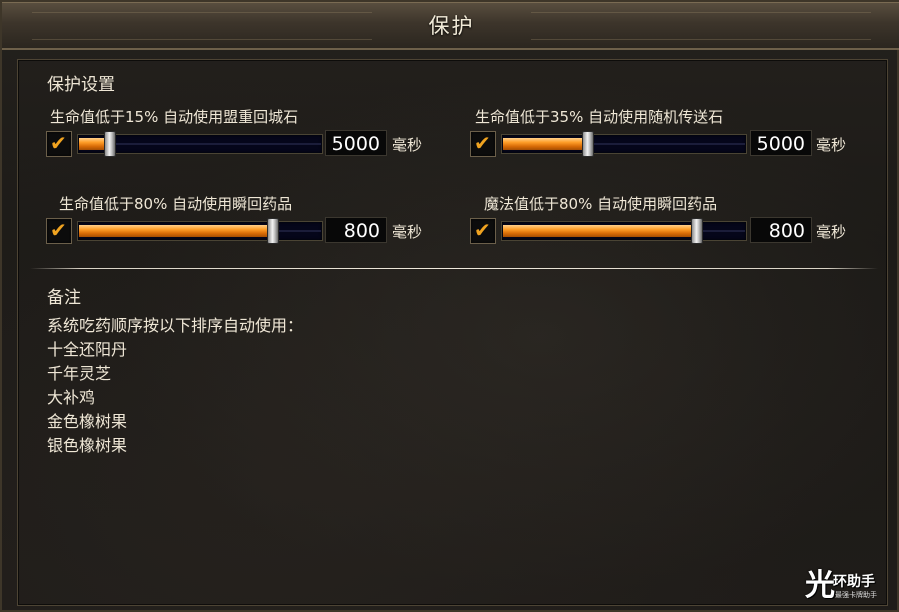 The image size is (899, 612). What do you see at coordinates (176, 204) in the screenshot?
I see `row-label-hp80: 生命值低于80% 自动使用瞬回药品` at bounding box center [176, 204].